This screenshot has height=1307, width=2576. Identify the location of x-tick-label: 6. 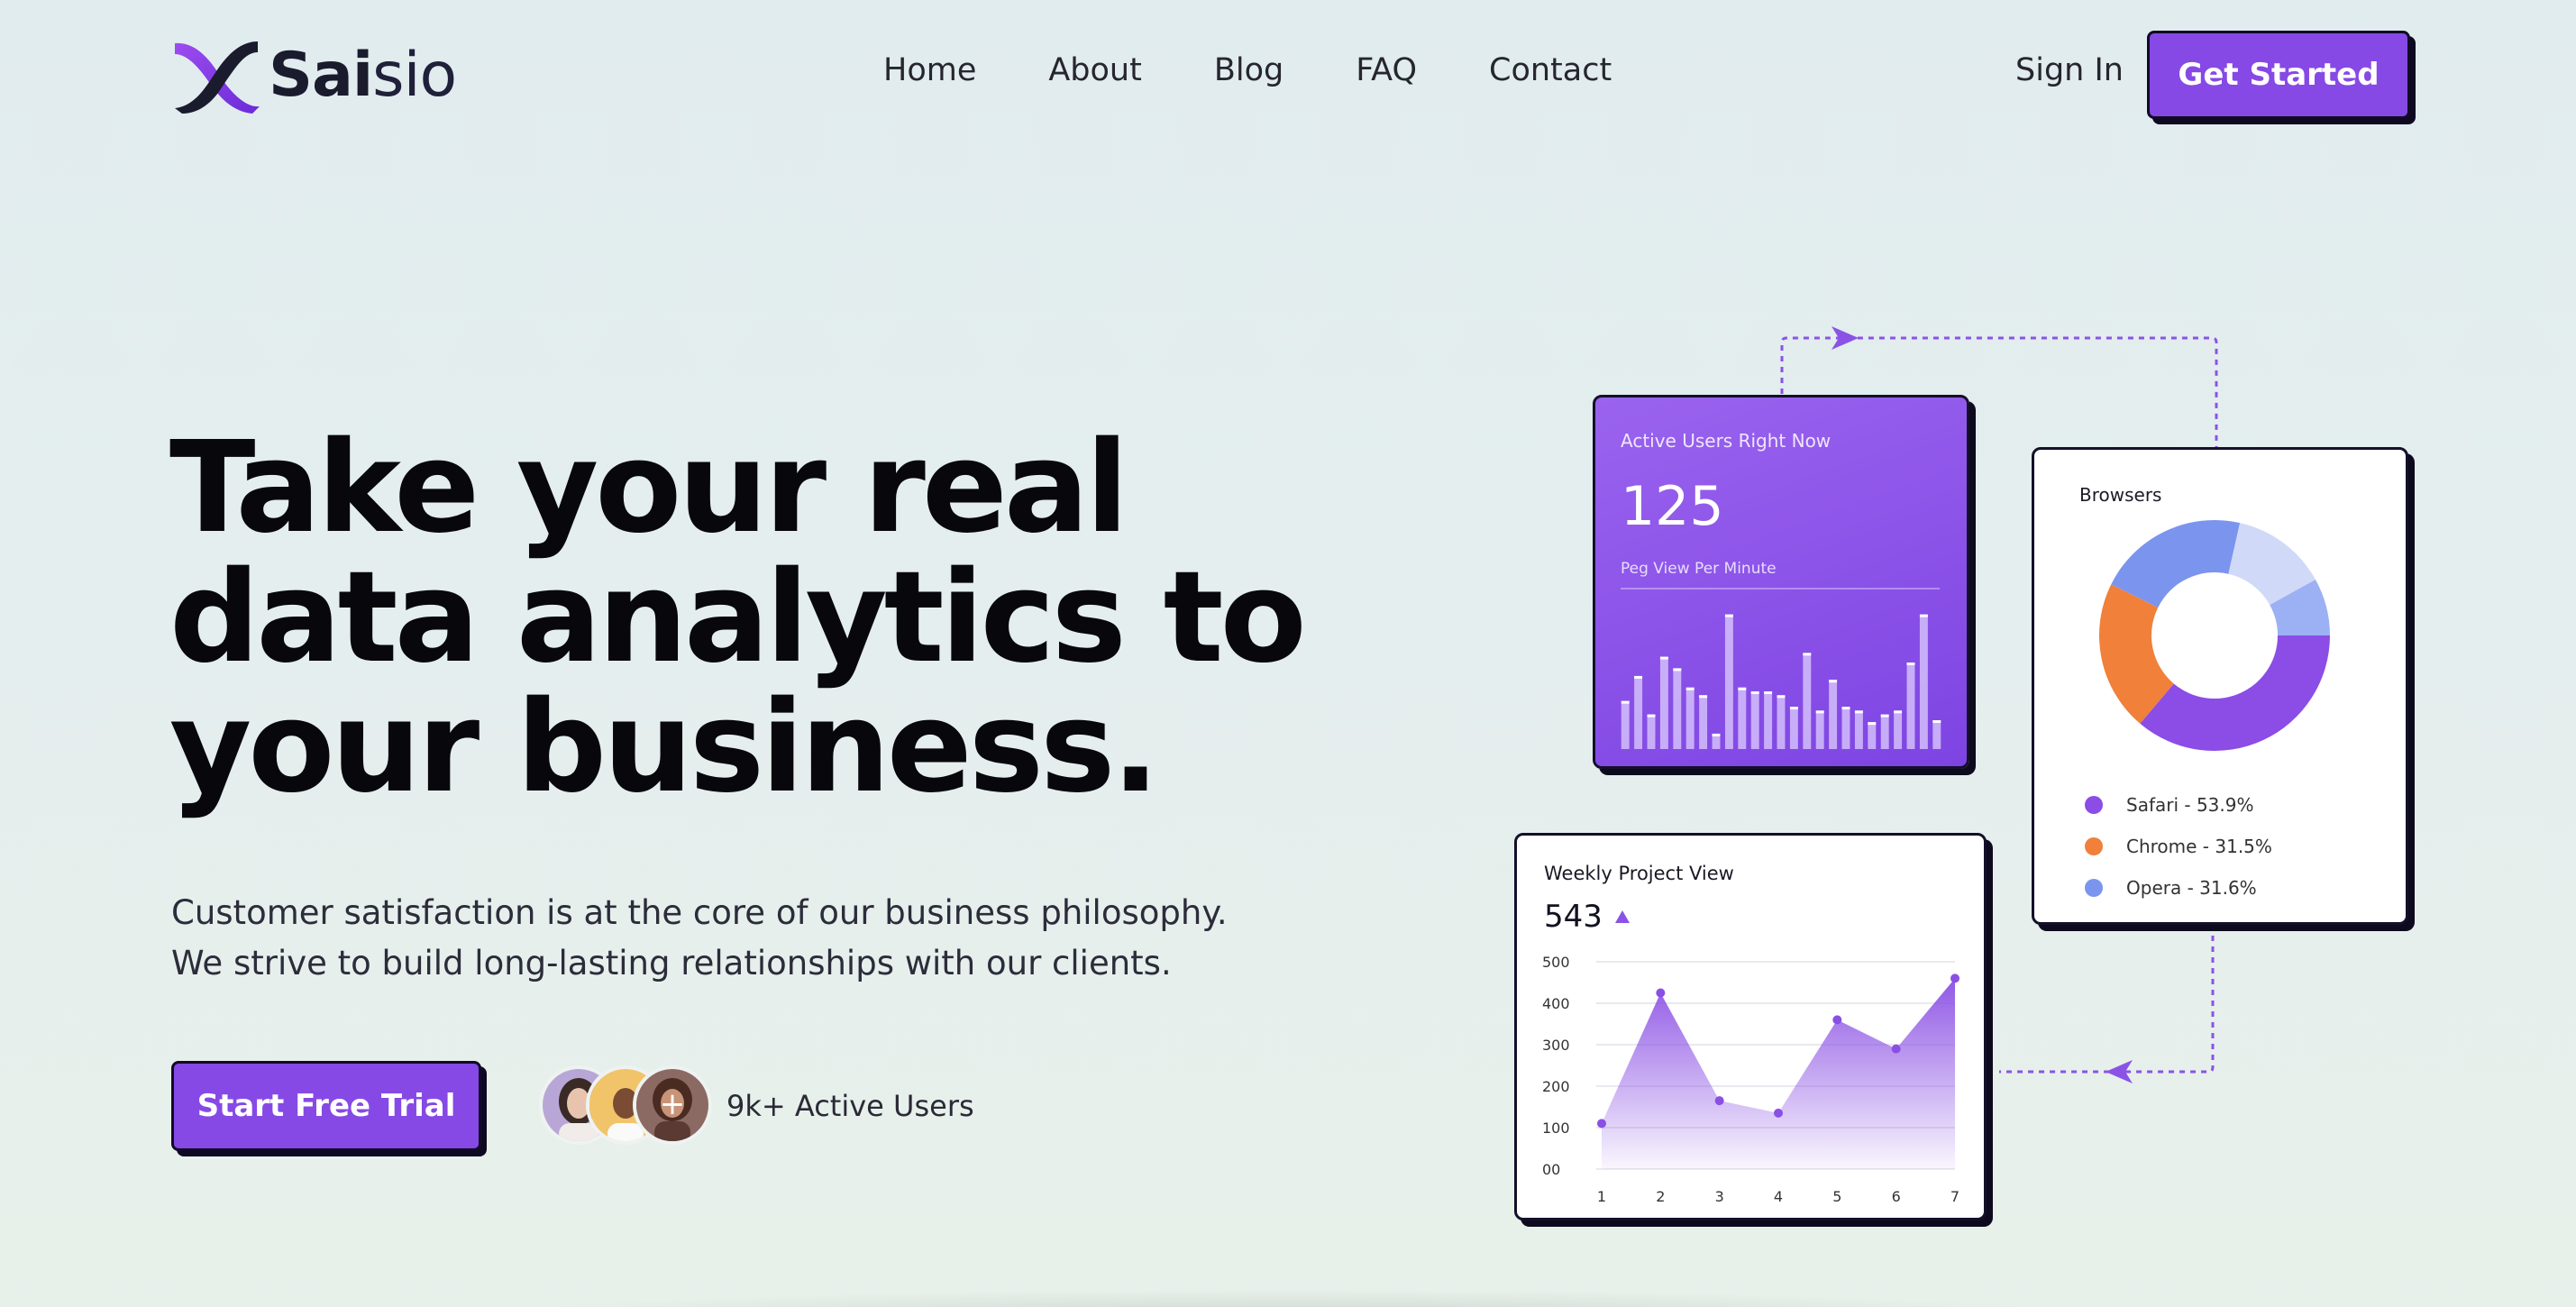
(1896, 1196).